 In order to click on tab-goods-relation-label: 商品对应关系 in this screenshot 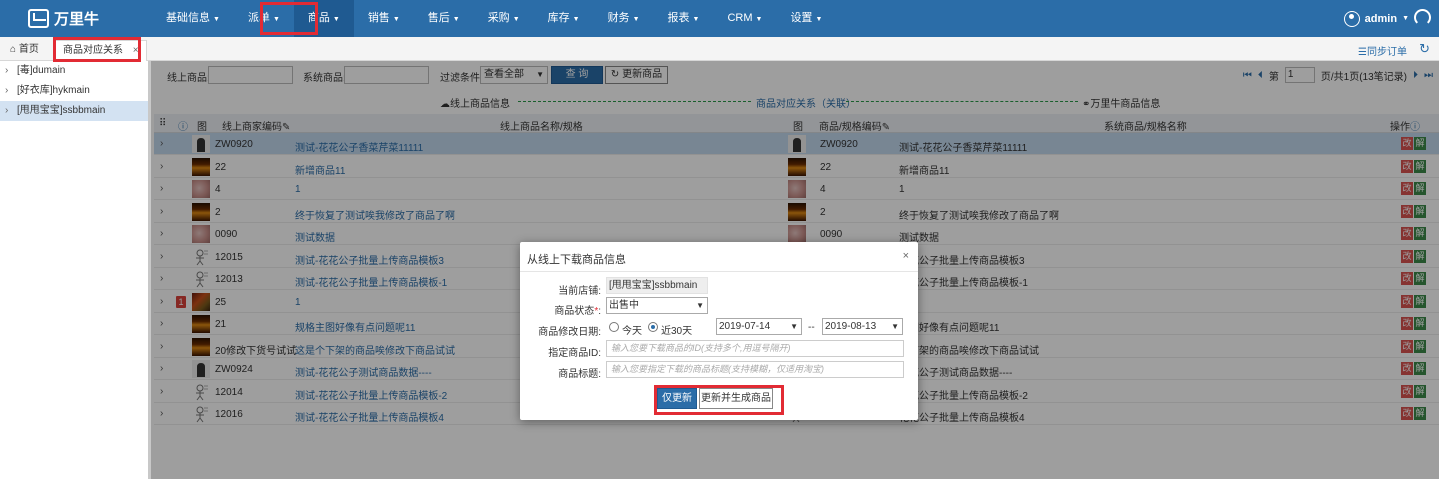, I will do `click(93, 50)`.